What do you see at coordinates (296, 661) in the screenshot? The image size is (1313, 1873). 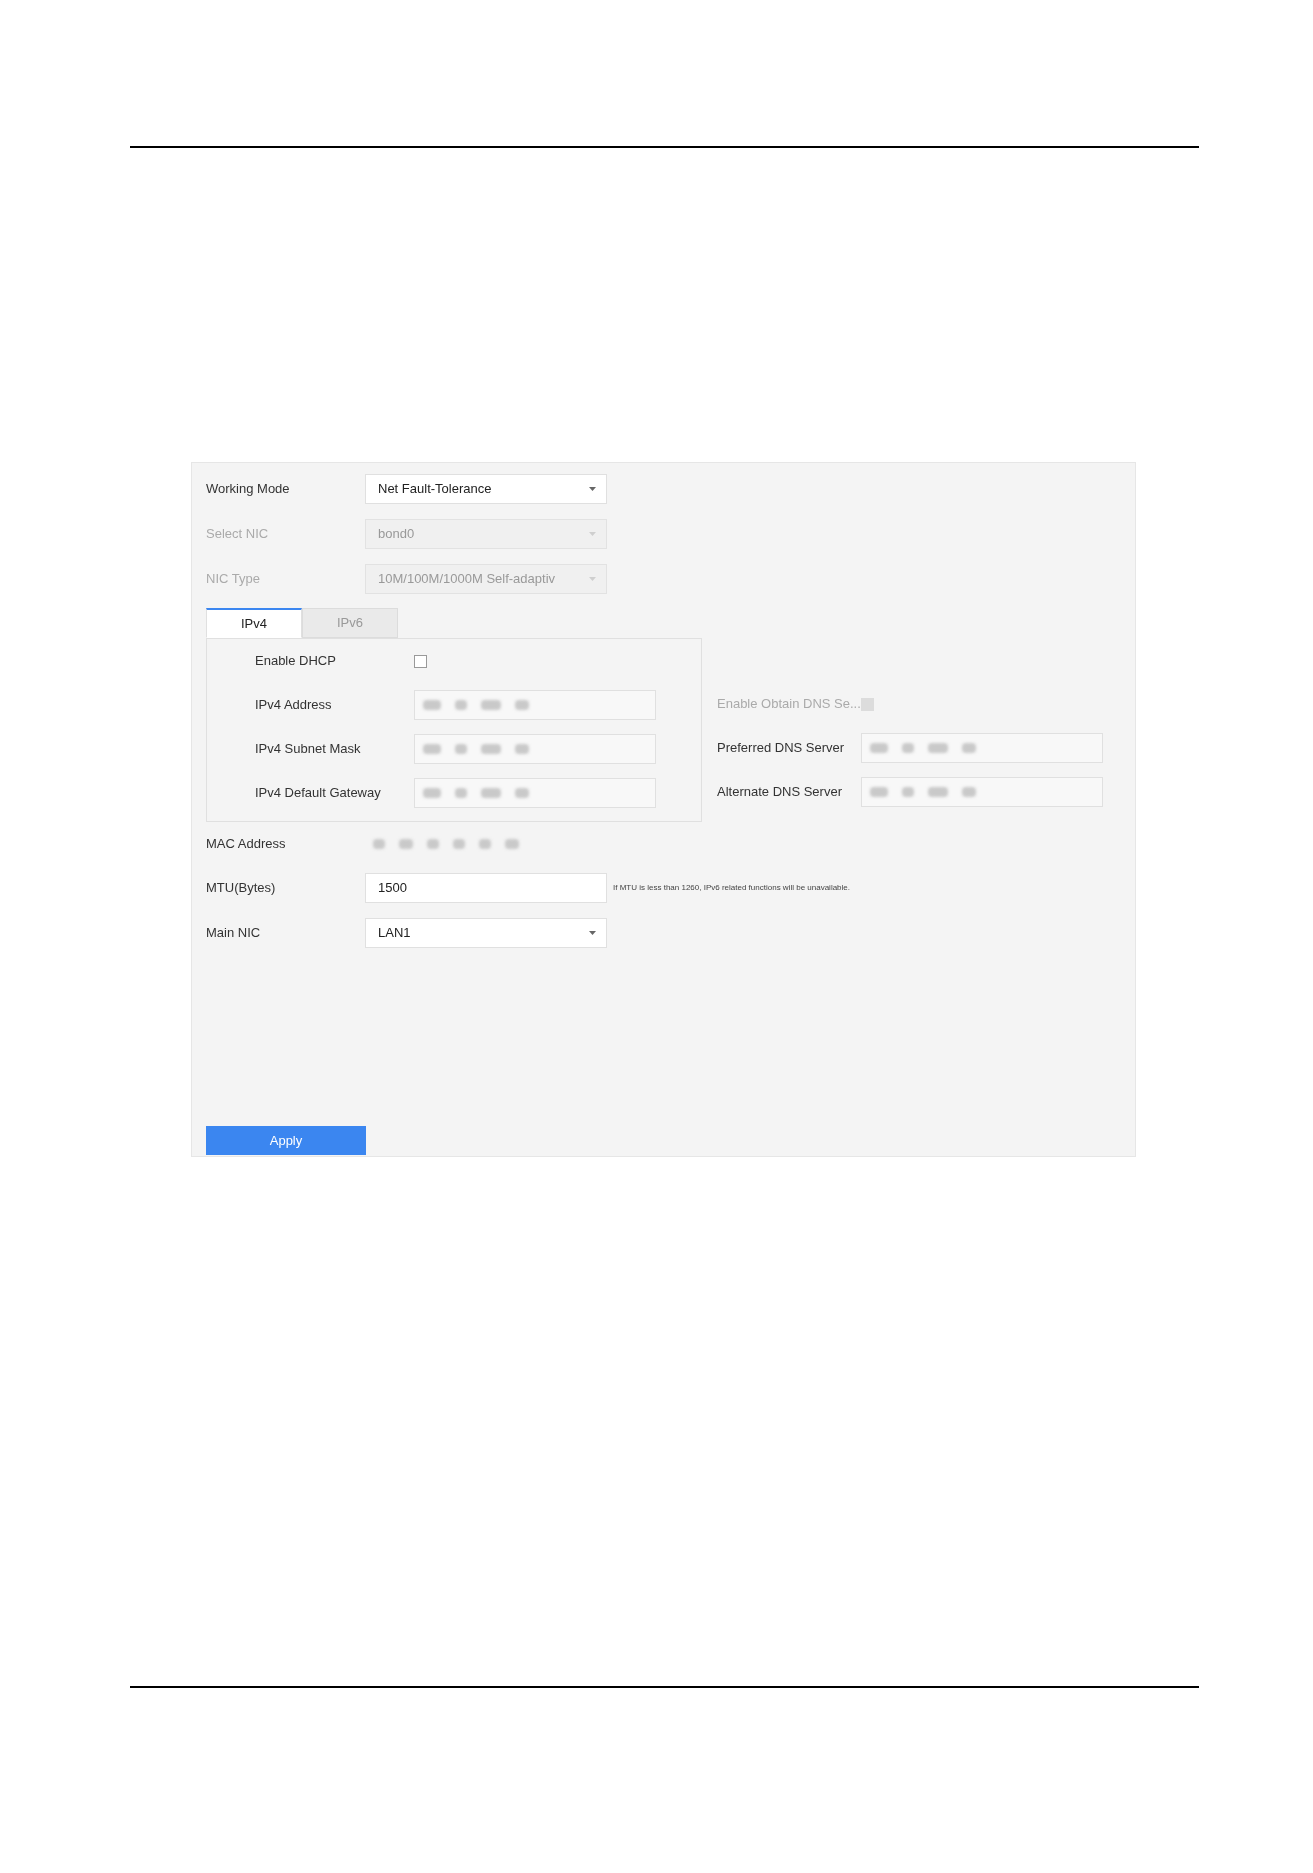 I see `field-label: Enable DHCP` at bounding box center [296, 661].